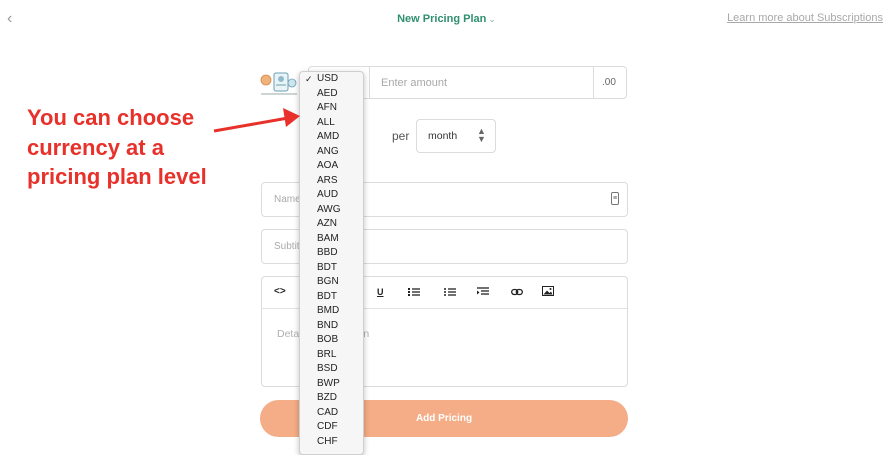 The width and height of the screenshot is (893, 455). Describe the element at coordinates (327, 180) in the screenshot. I see `currency-code: ARS` at that location.